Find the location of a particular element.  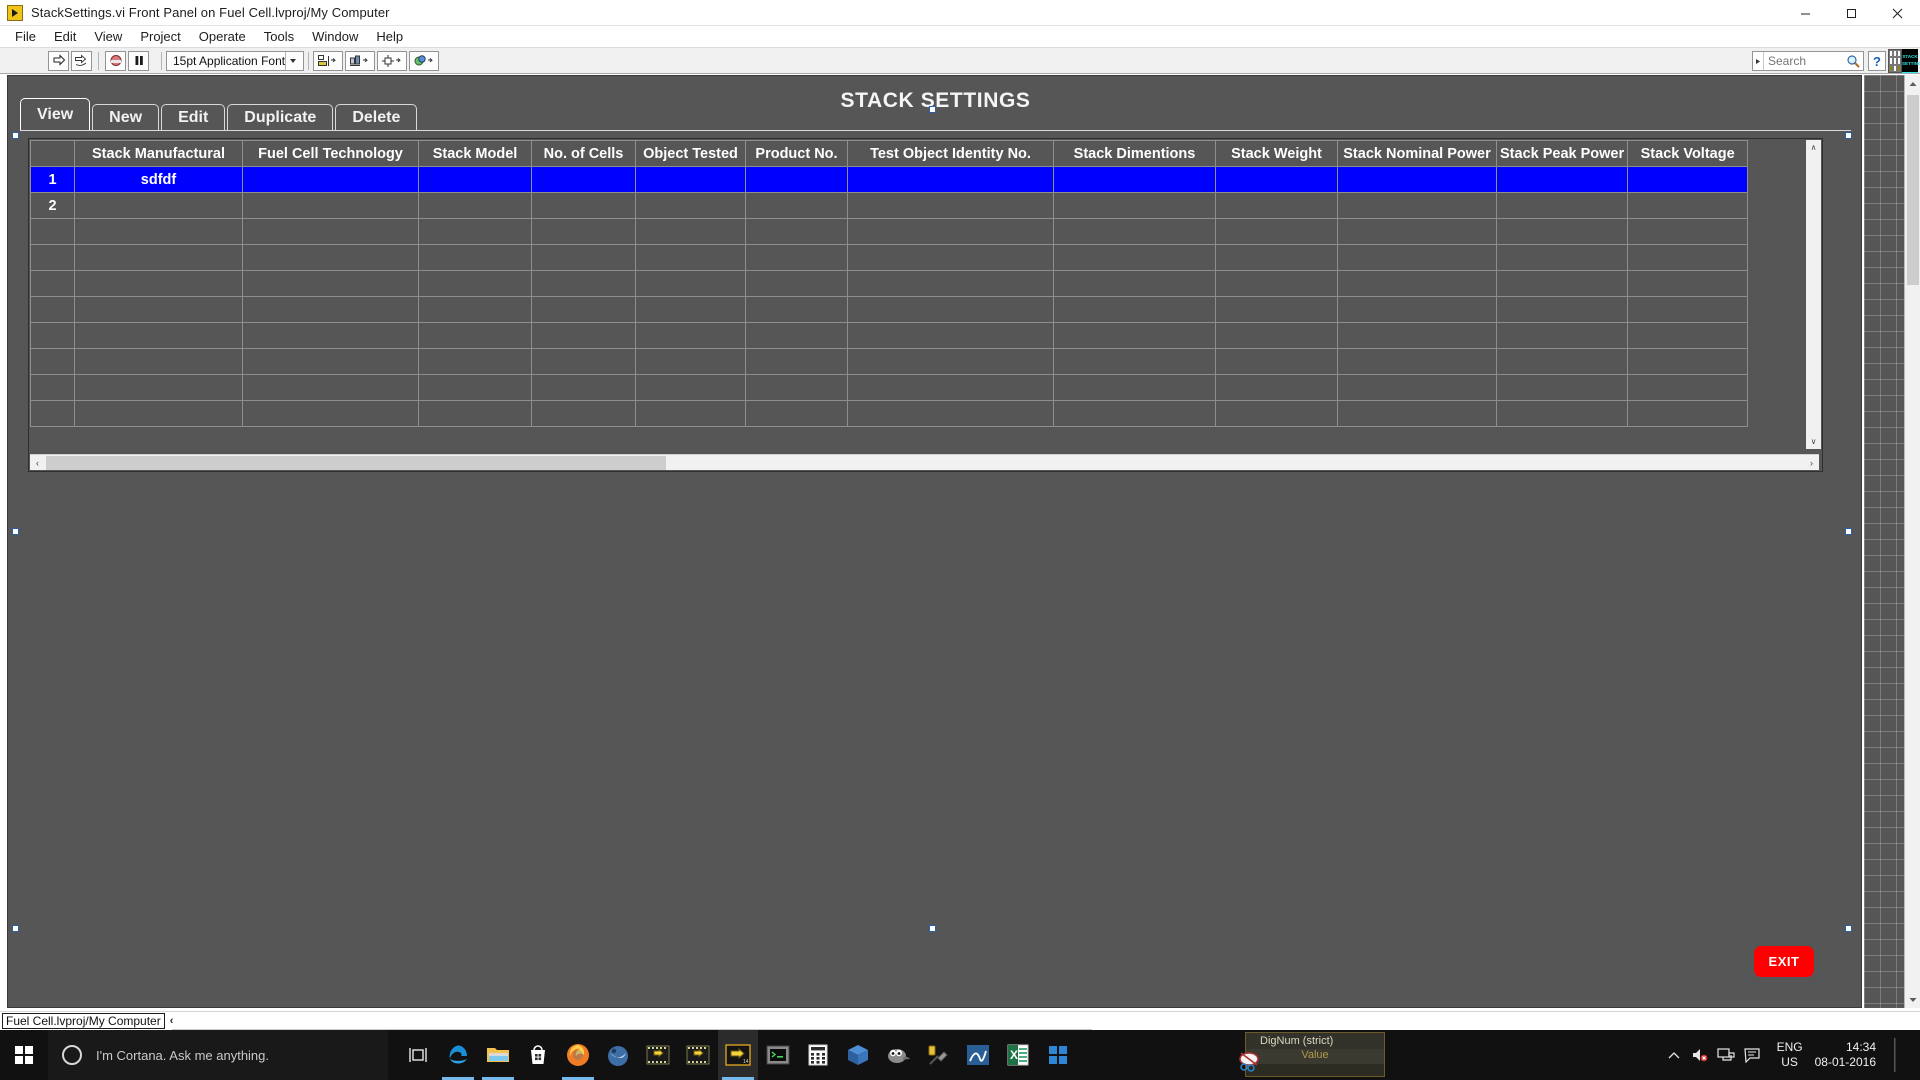

exit-button: EXIT is located at coordinates (1784, 961).